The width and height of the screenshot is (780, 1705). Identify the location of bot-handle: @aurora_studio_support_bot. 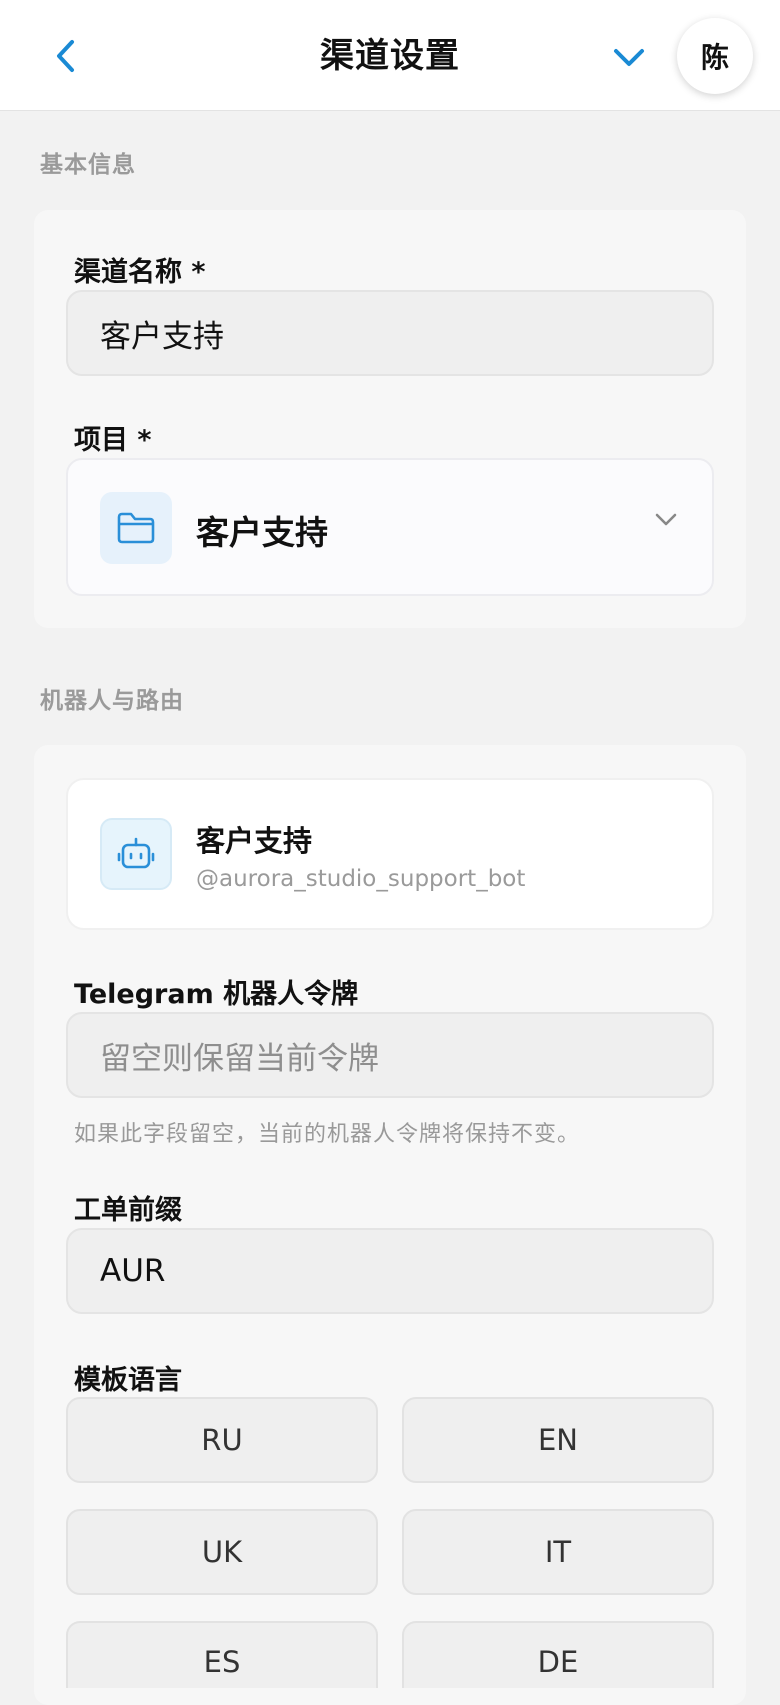
(361, 879).